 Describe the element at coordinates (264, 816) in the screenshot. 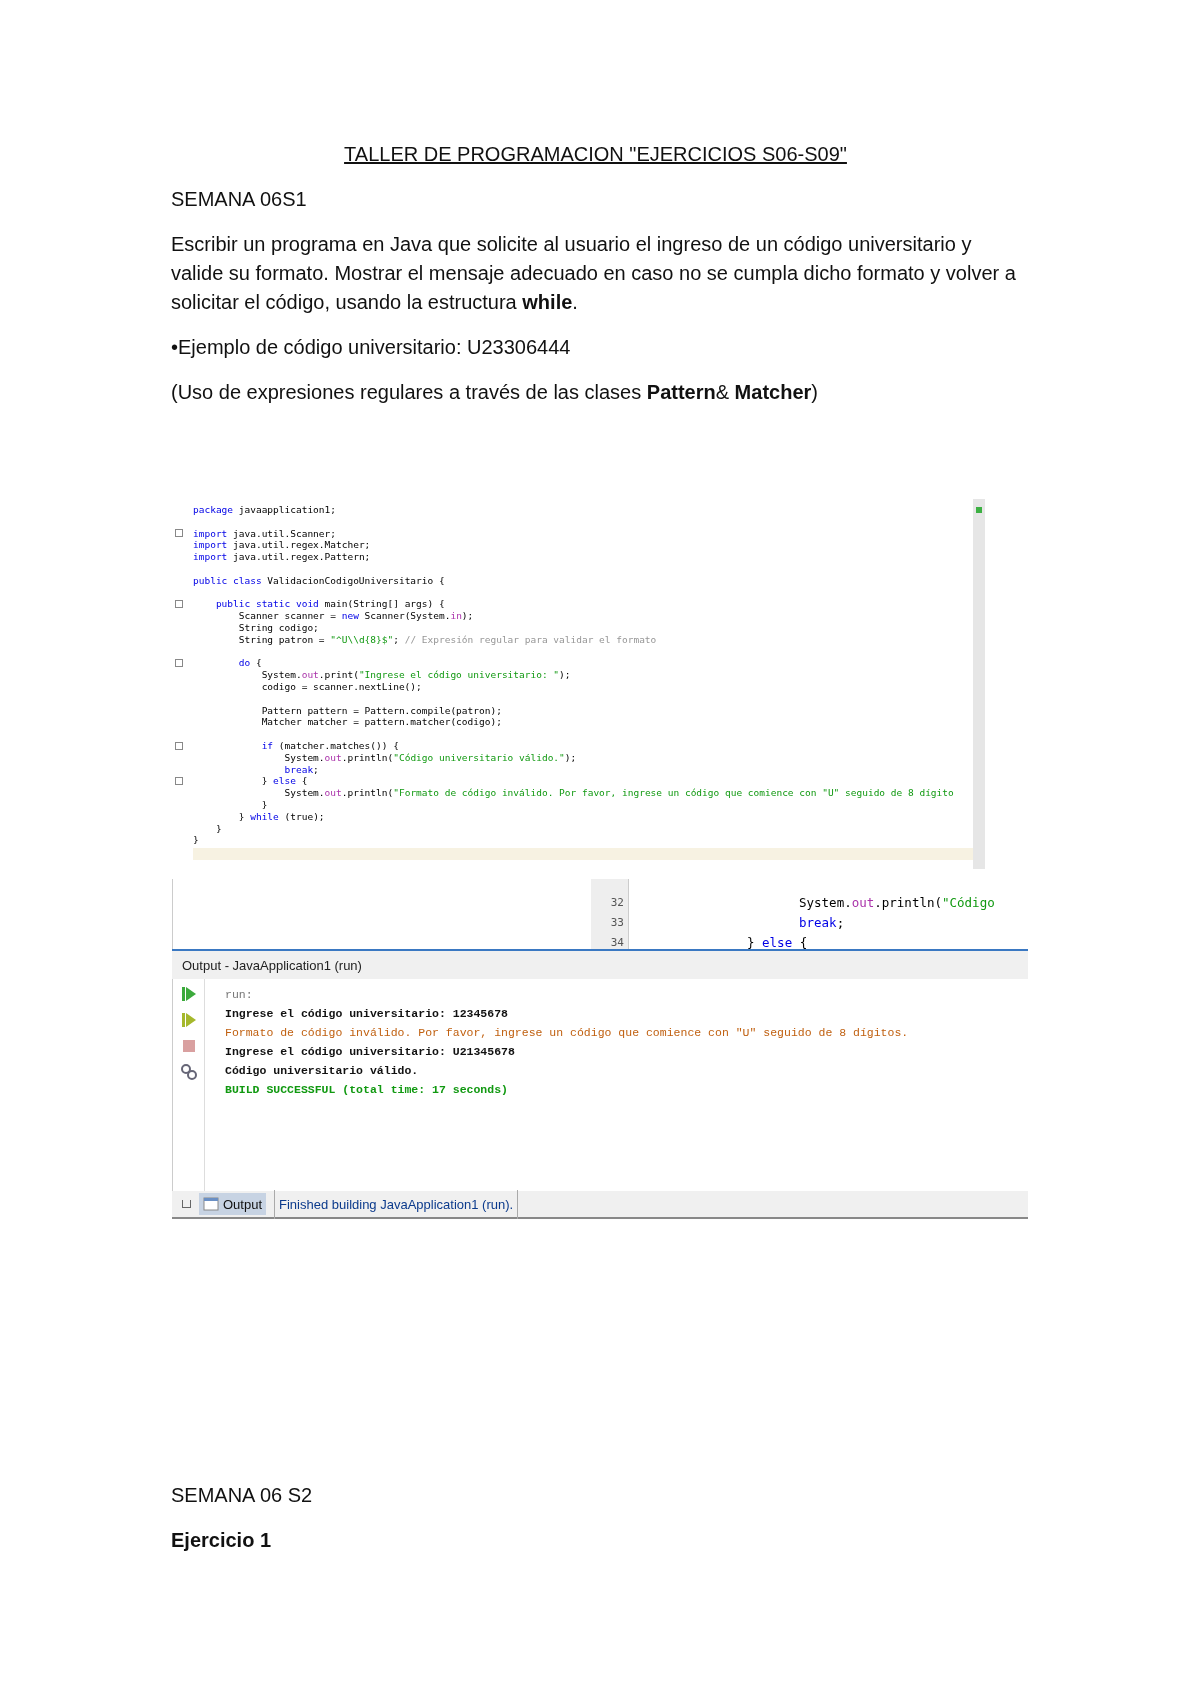

I see `code-token: while` at that location.